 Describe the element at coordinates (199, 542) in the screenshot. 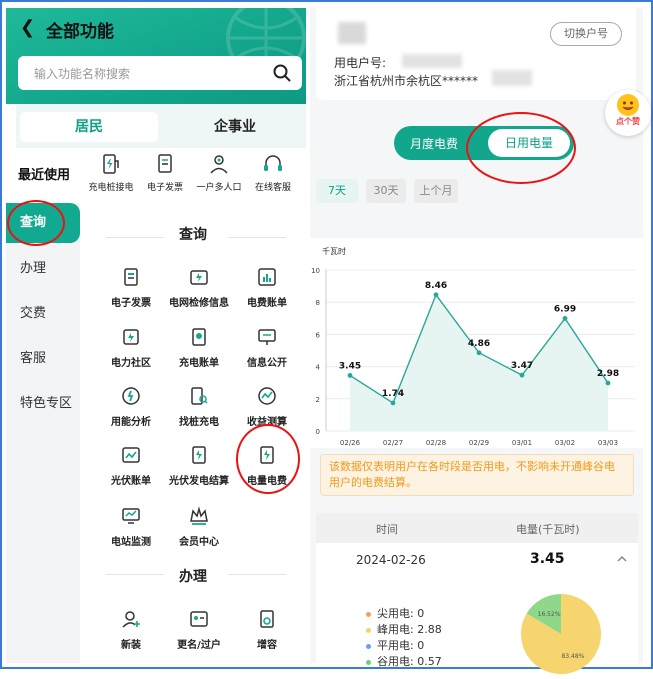

I see `func-label: 会员中心` at that location.